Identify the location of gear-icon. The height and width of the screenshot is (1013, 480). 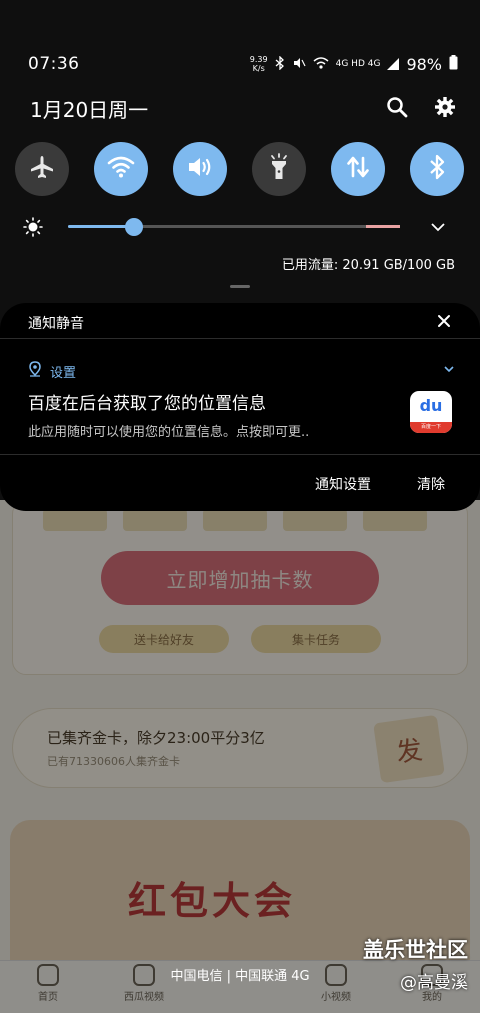
(445, 107).